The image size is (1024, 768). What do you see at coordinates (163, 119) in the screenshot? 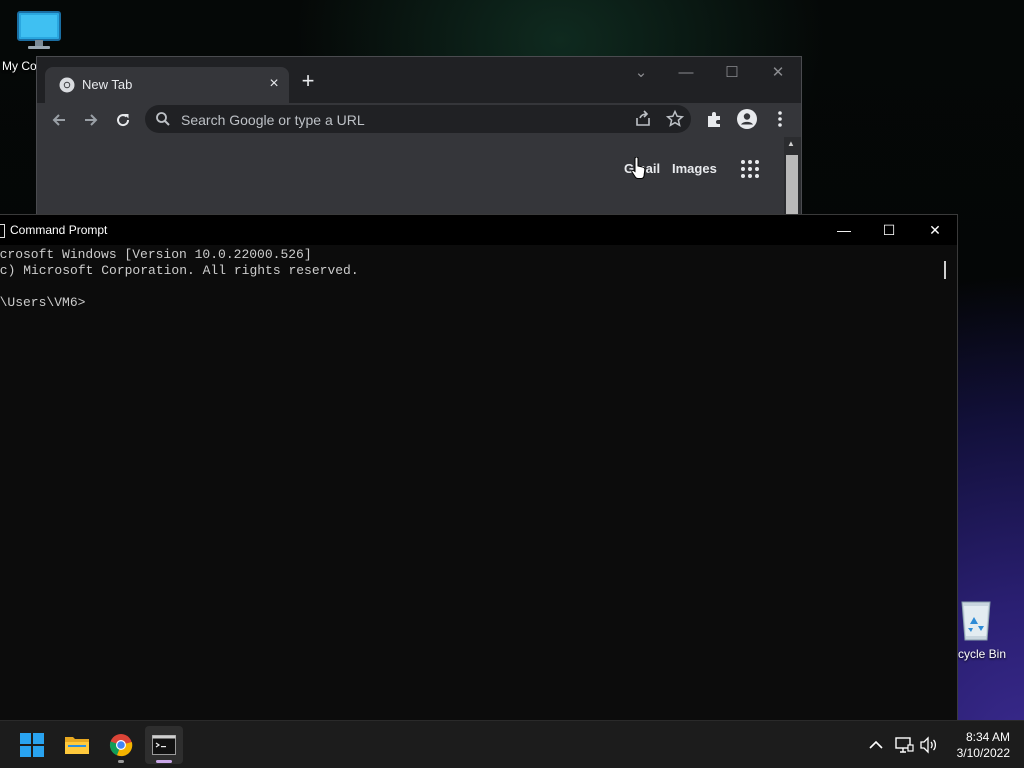
I see `search-icon` at bounding box center [163, 119].